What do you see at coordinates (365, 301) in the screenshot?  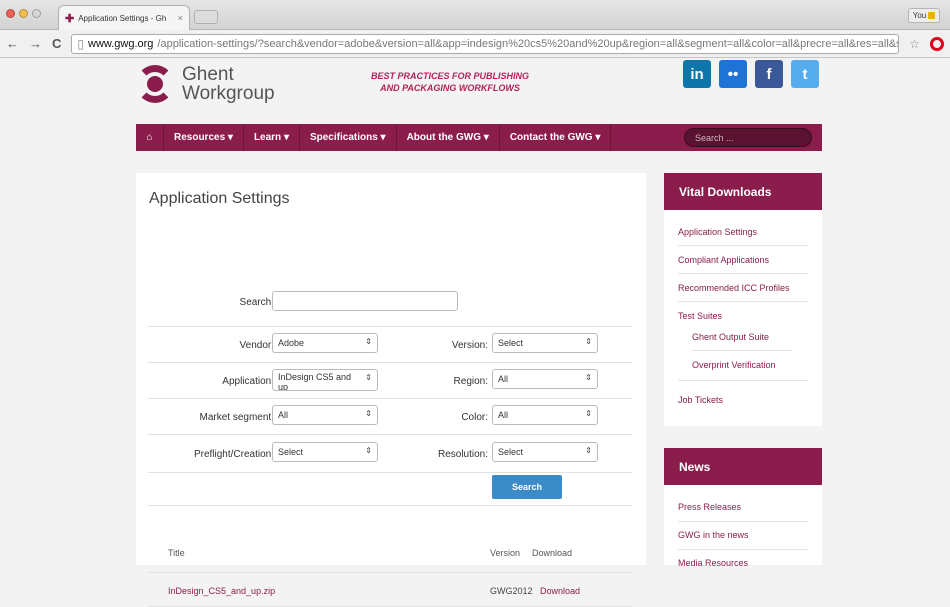 I see `search-input` at bounding box center [365, 301].